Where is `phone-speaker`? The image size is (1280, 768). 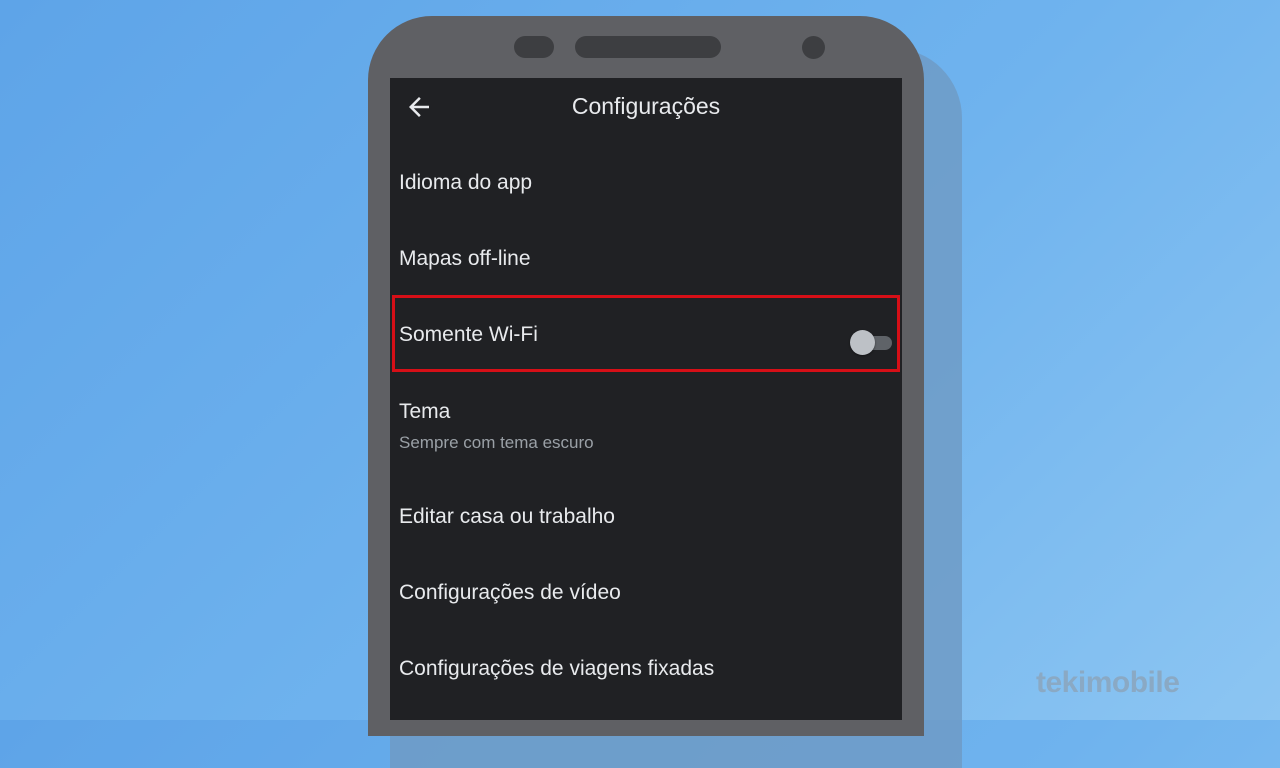 phone-speaker is located at coordinates (648, 47).